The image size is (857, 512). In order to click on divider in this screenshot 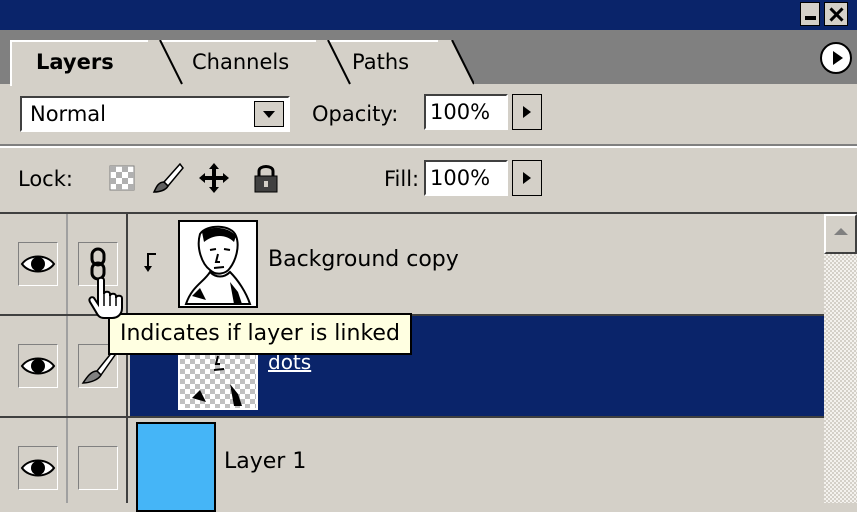, I will do `click(428, 146)`.